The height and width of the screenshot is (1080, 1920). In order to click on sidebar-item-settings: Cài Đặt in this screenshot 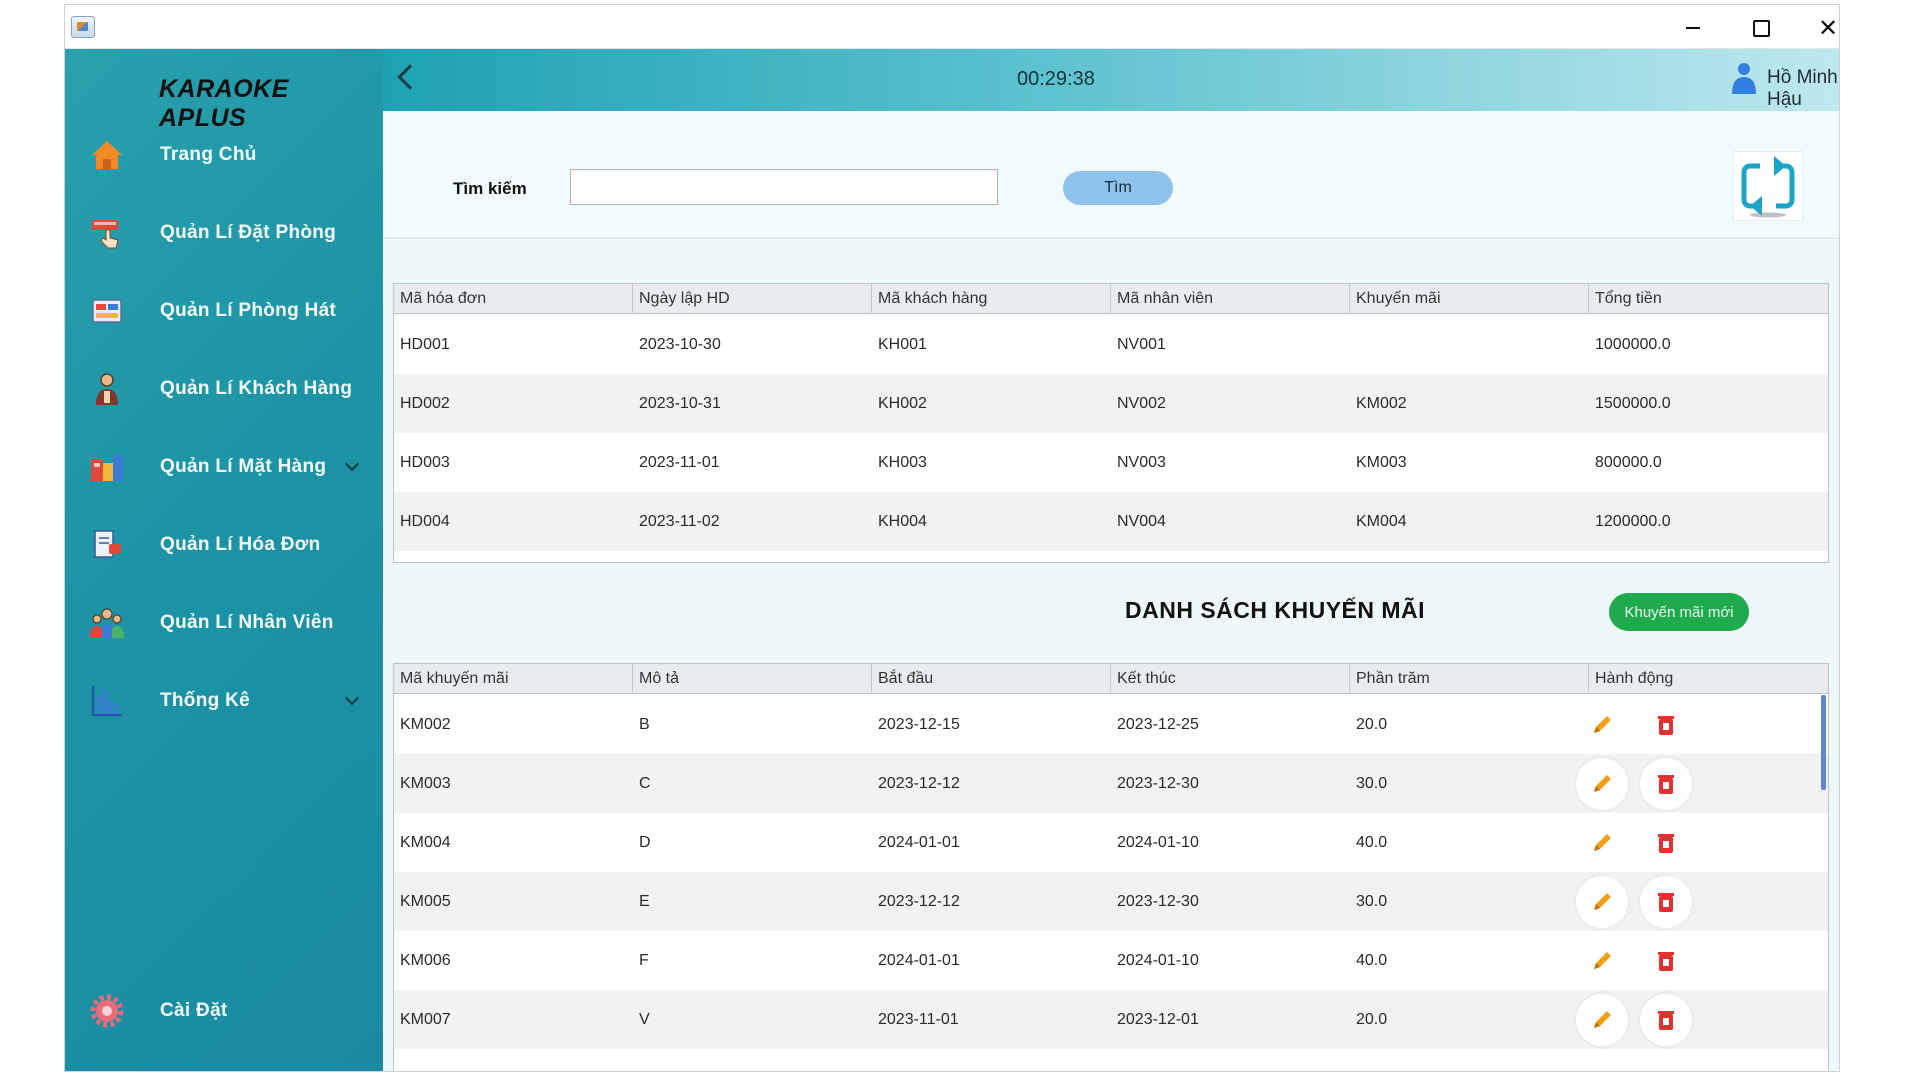, I will do `click(224, 1011)`.